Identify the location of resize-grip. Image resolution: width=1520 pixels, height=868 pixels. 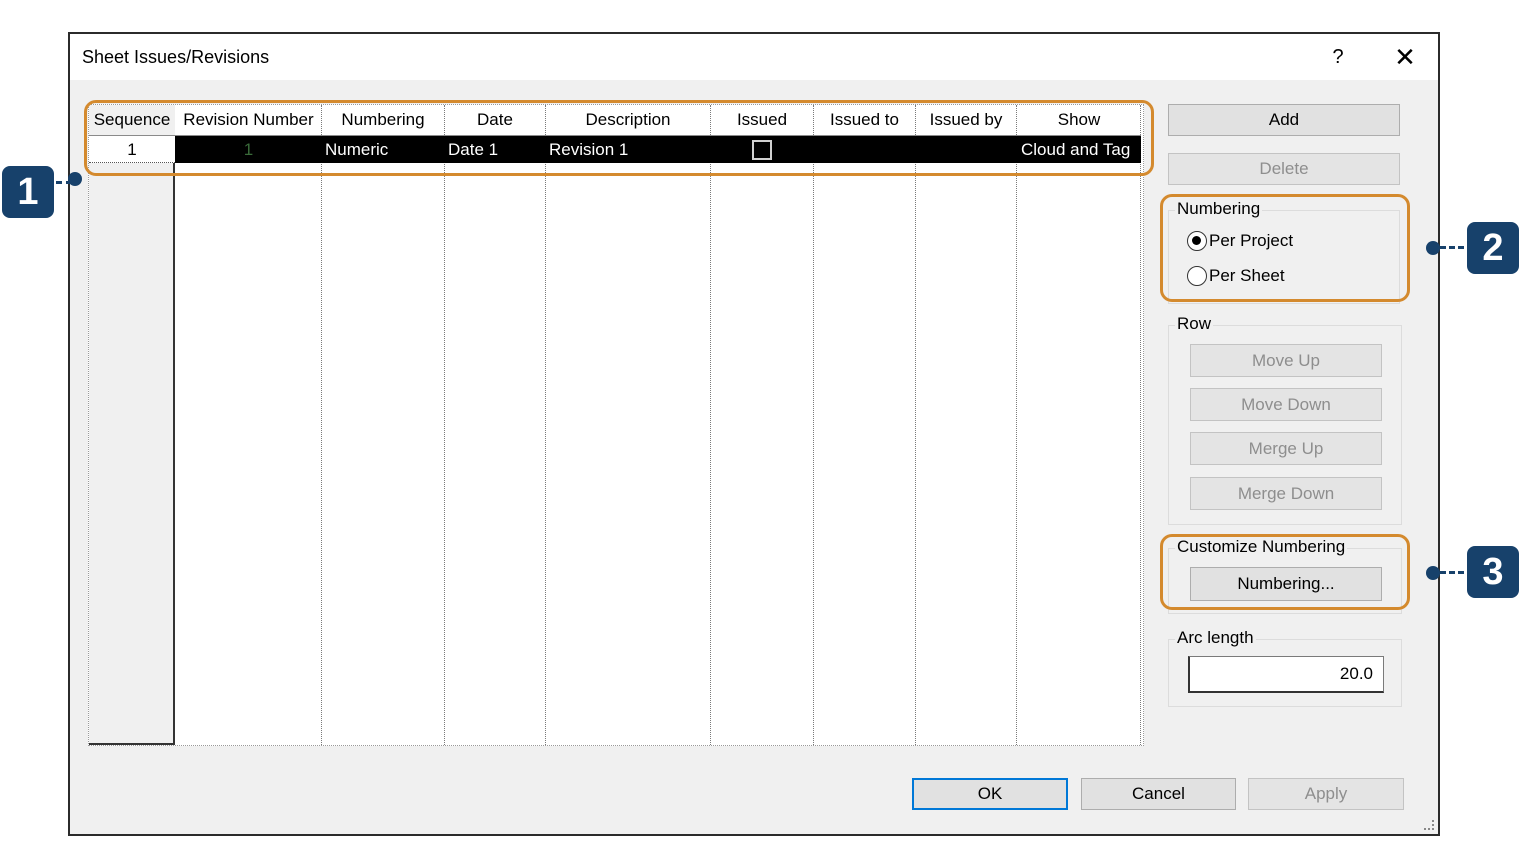
(1429, 825).